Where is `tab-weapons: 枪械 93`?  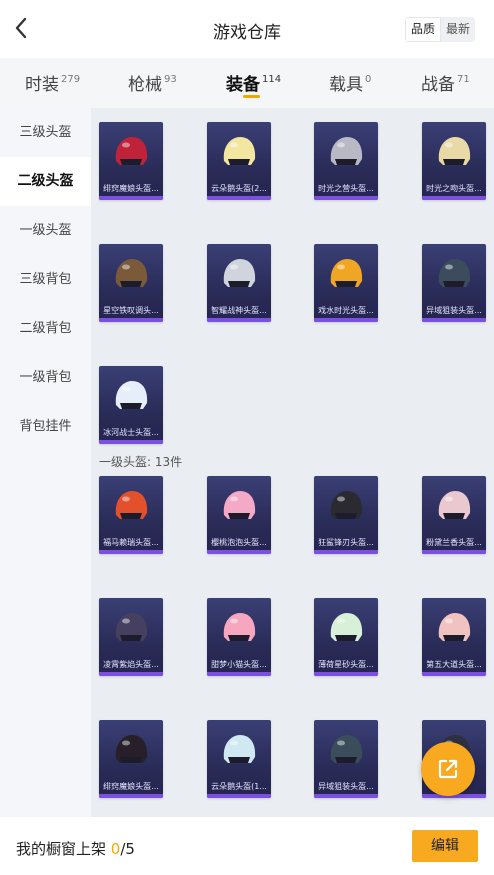
tab-weapons: 枪械 93 is located at coordinates (152, 82).